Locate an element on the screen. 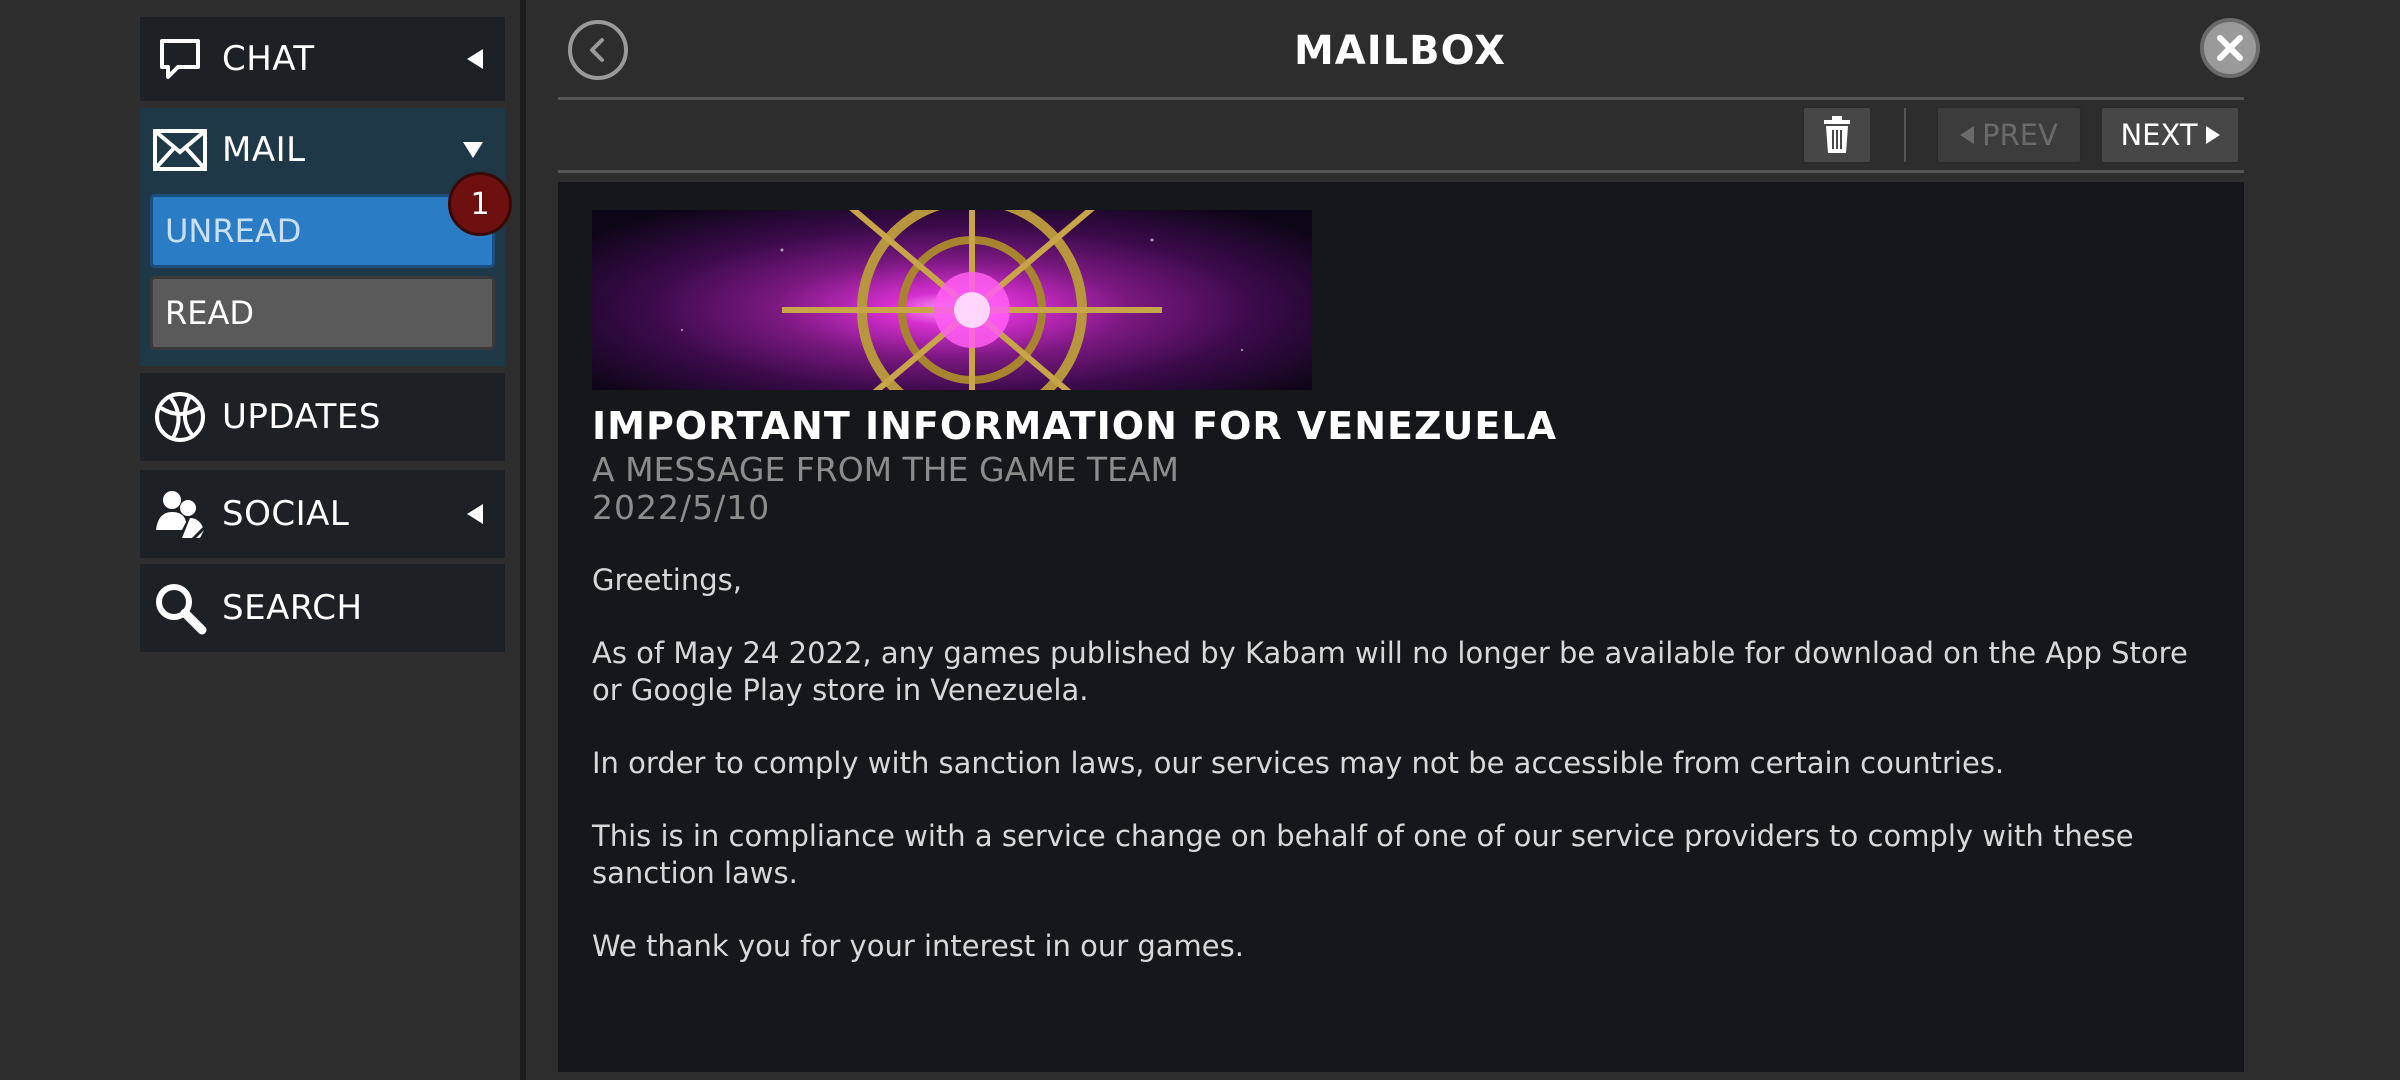 Image resolution: width=2400 pixels, height=1080 pixels. unread-count-badge: 1 is located at coordinates (480, 204).